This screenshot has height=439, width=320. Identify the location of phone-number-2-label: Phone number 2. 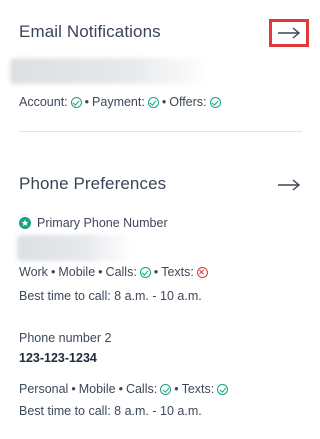
(65, 338).